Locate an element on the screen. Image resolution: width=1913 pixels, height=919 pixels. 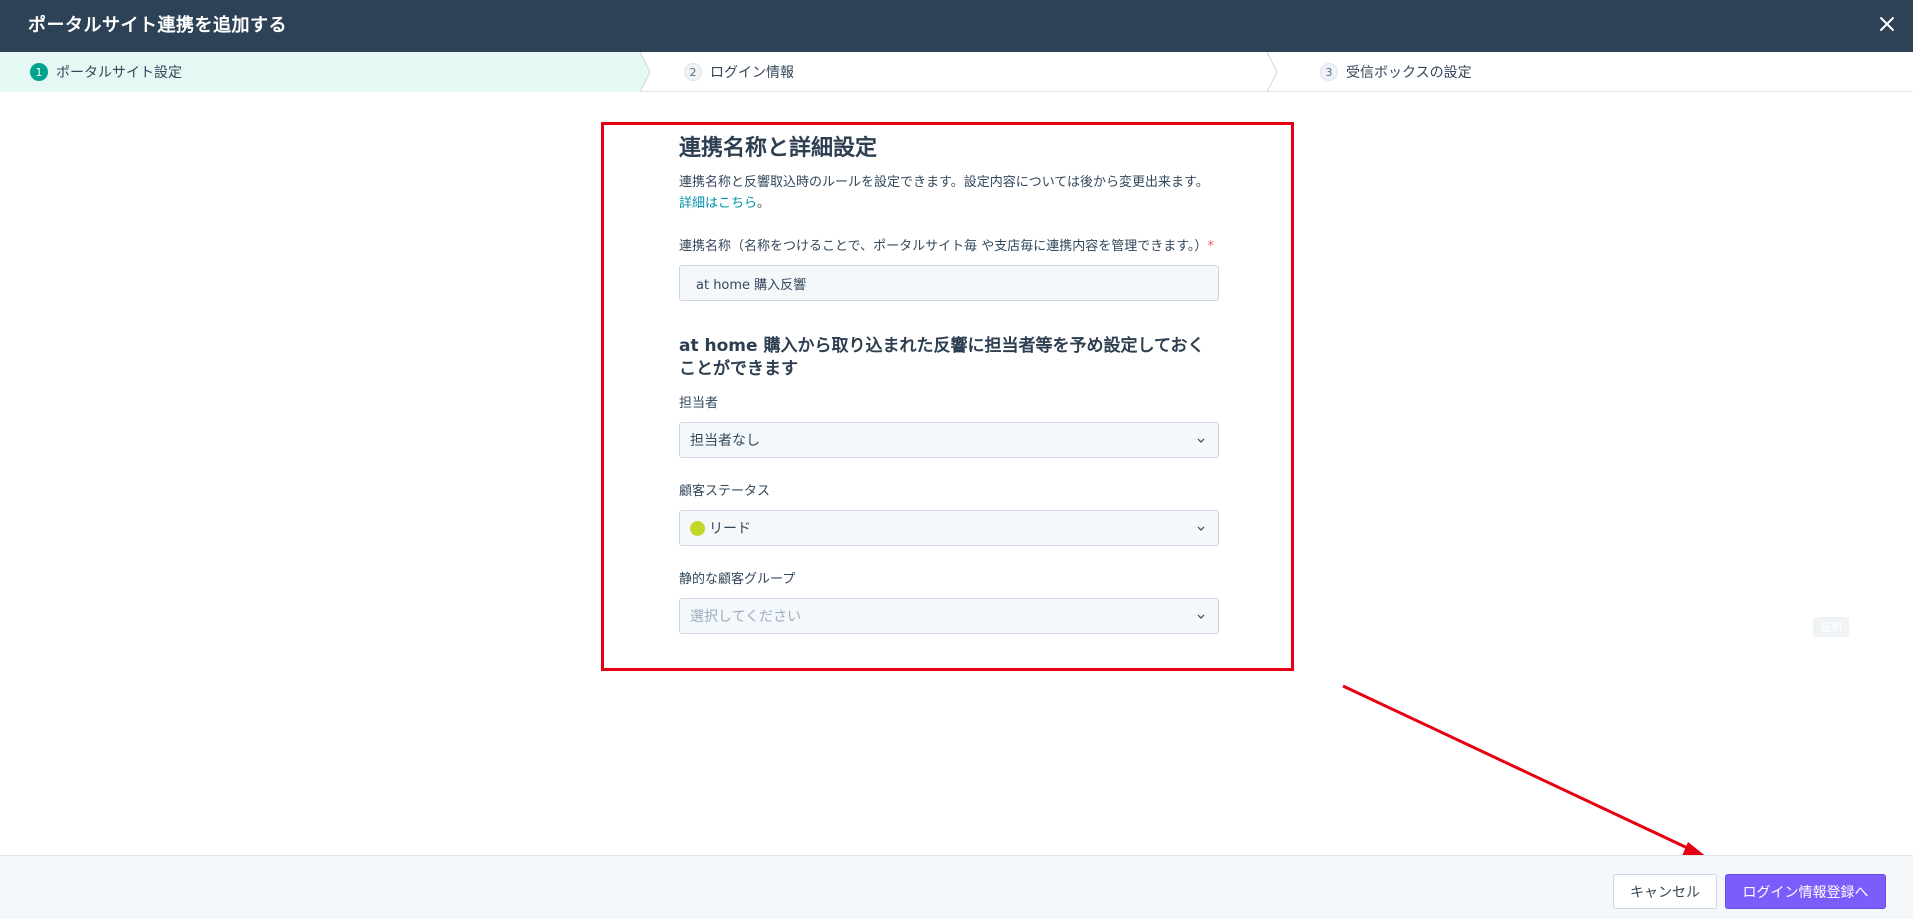
owner-select: 担当者なし is located at coordinates (949, 440).